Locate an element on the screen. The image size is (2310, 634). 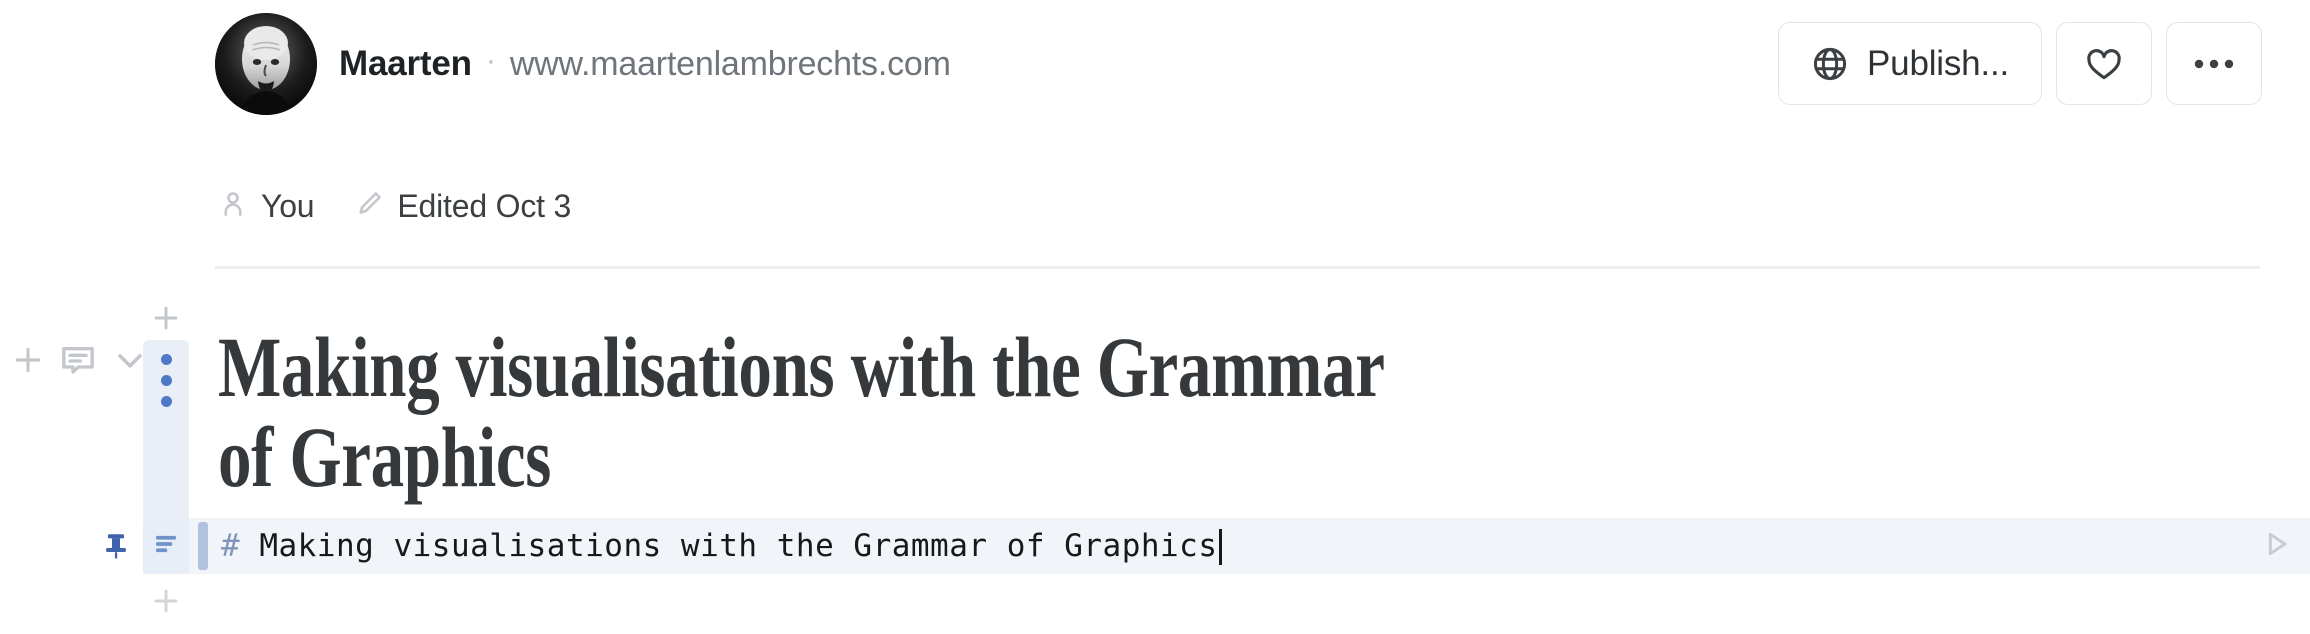
globe-icon is located at coordinates (1830, 64).